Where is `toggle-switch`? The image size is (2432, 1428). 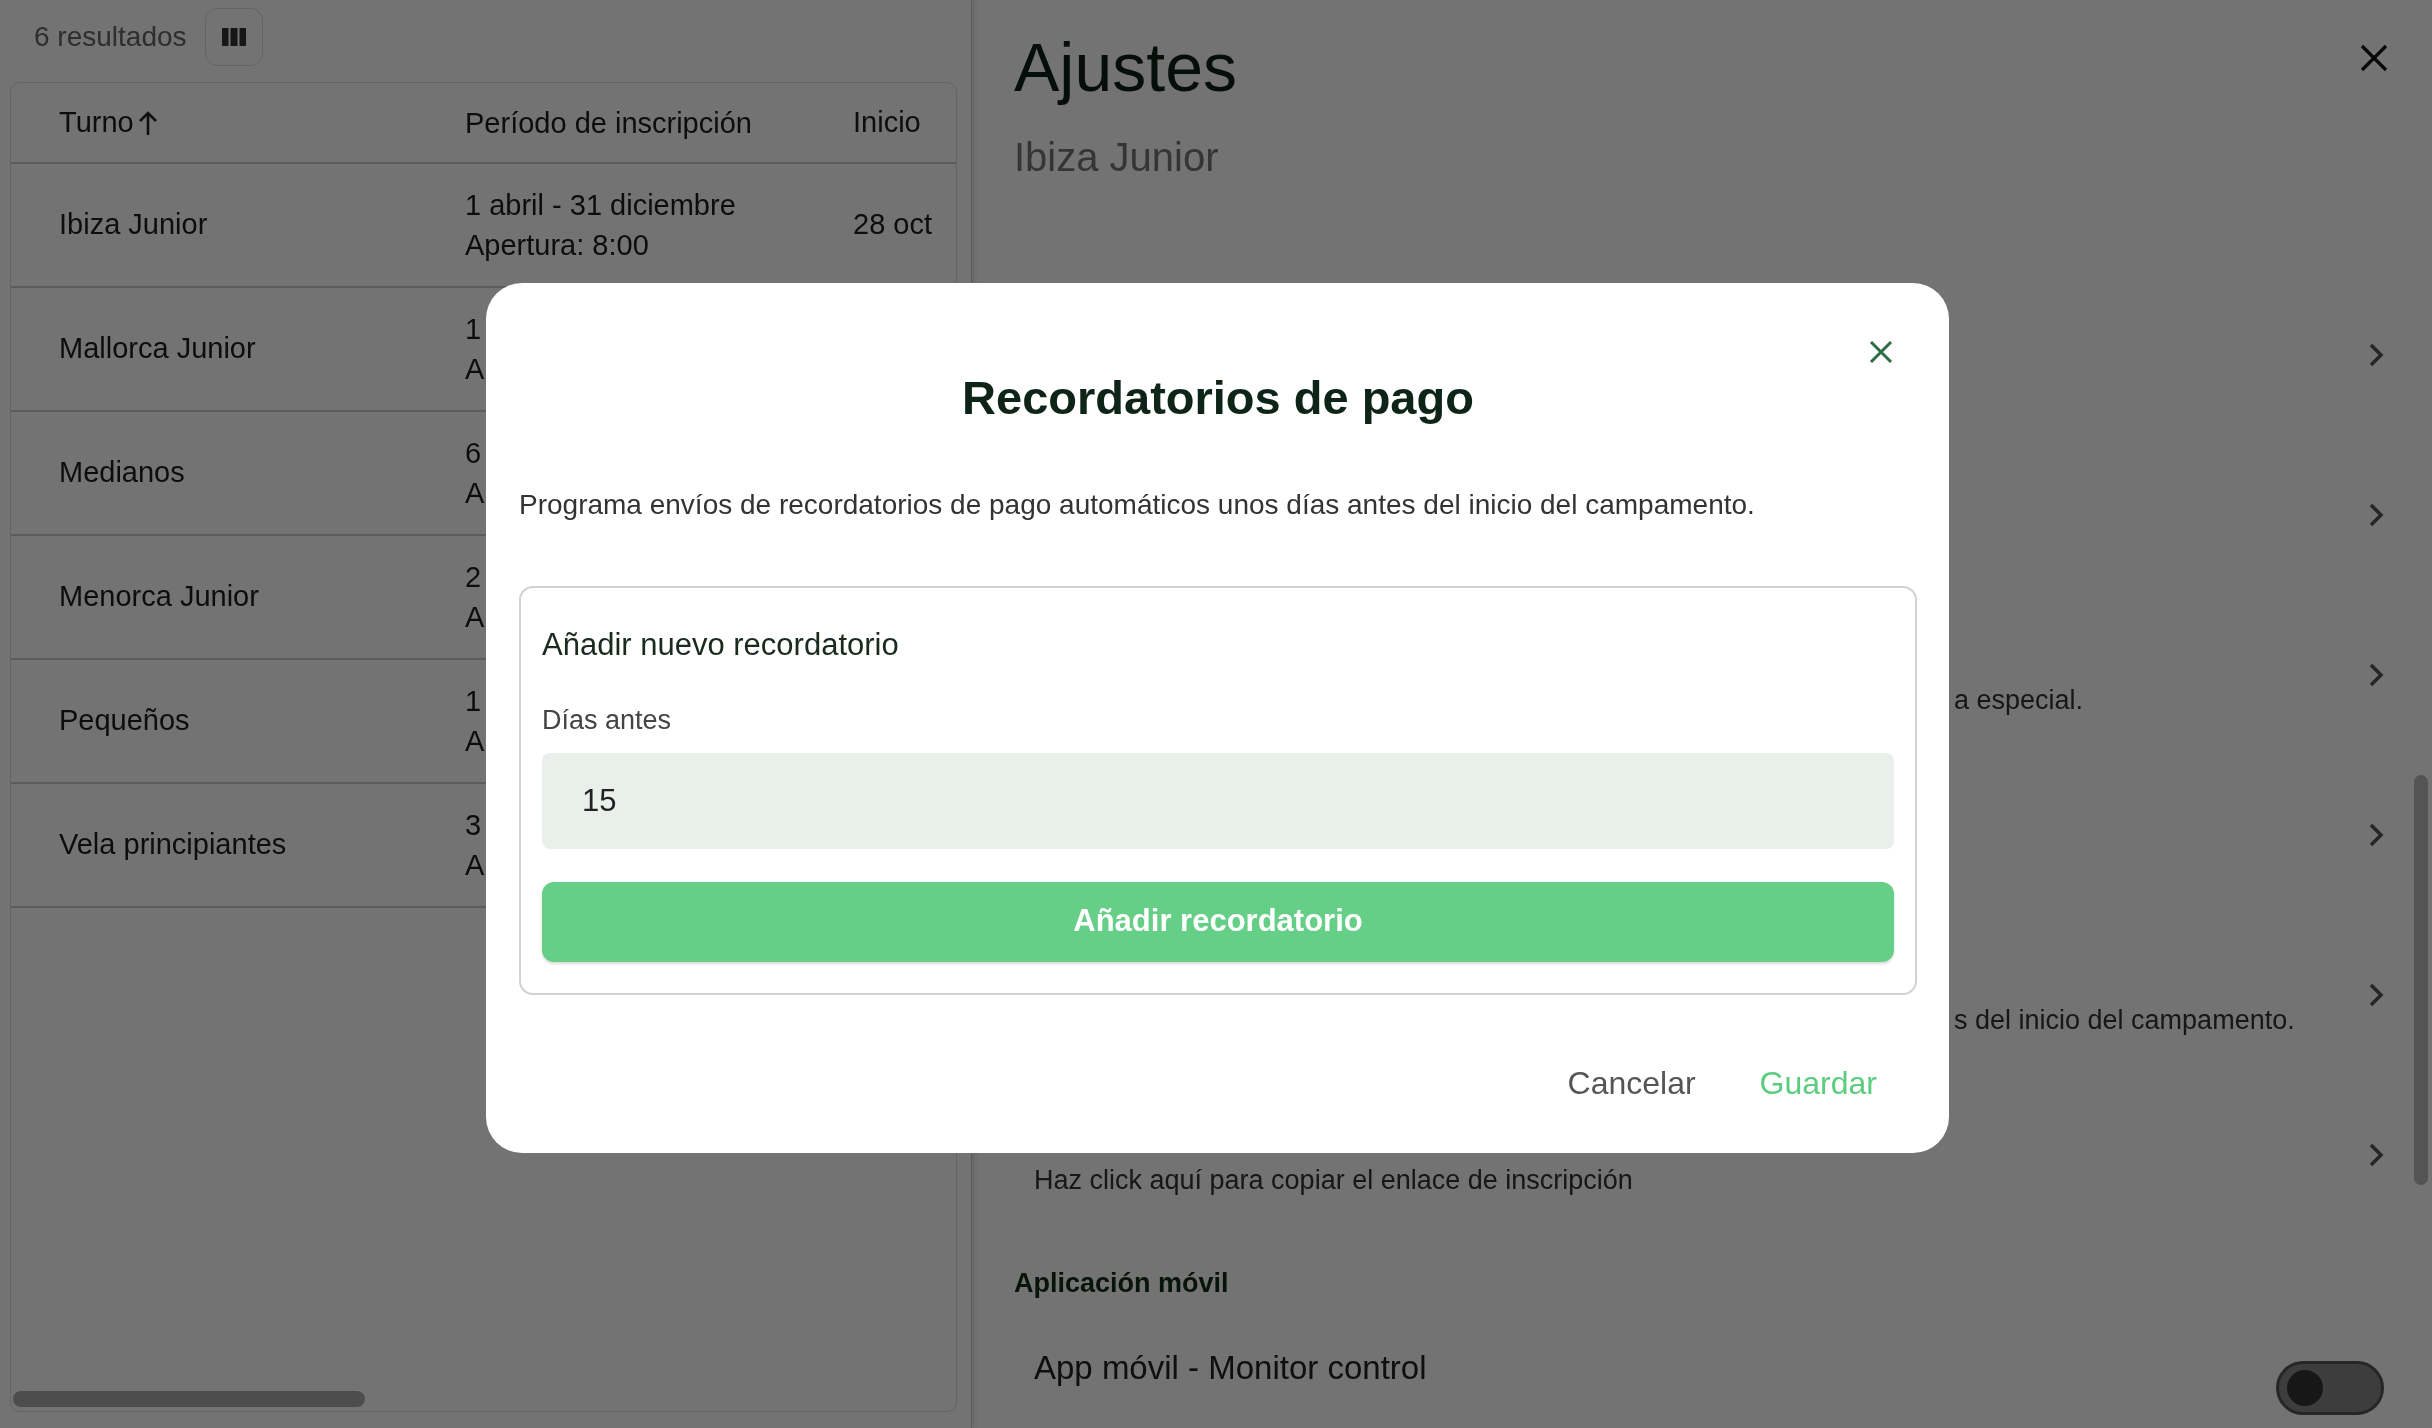
toggle-switch is located at coordinates (2330, 1388).